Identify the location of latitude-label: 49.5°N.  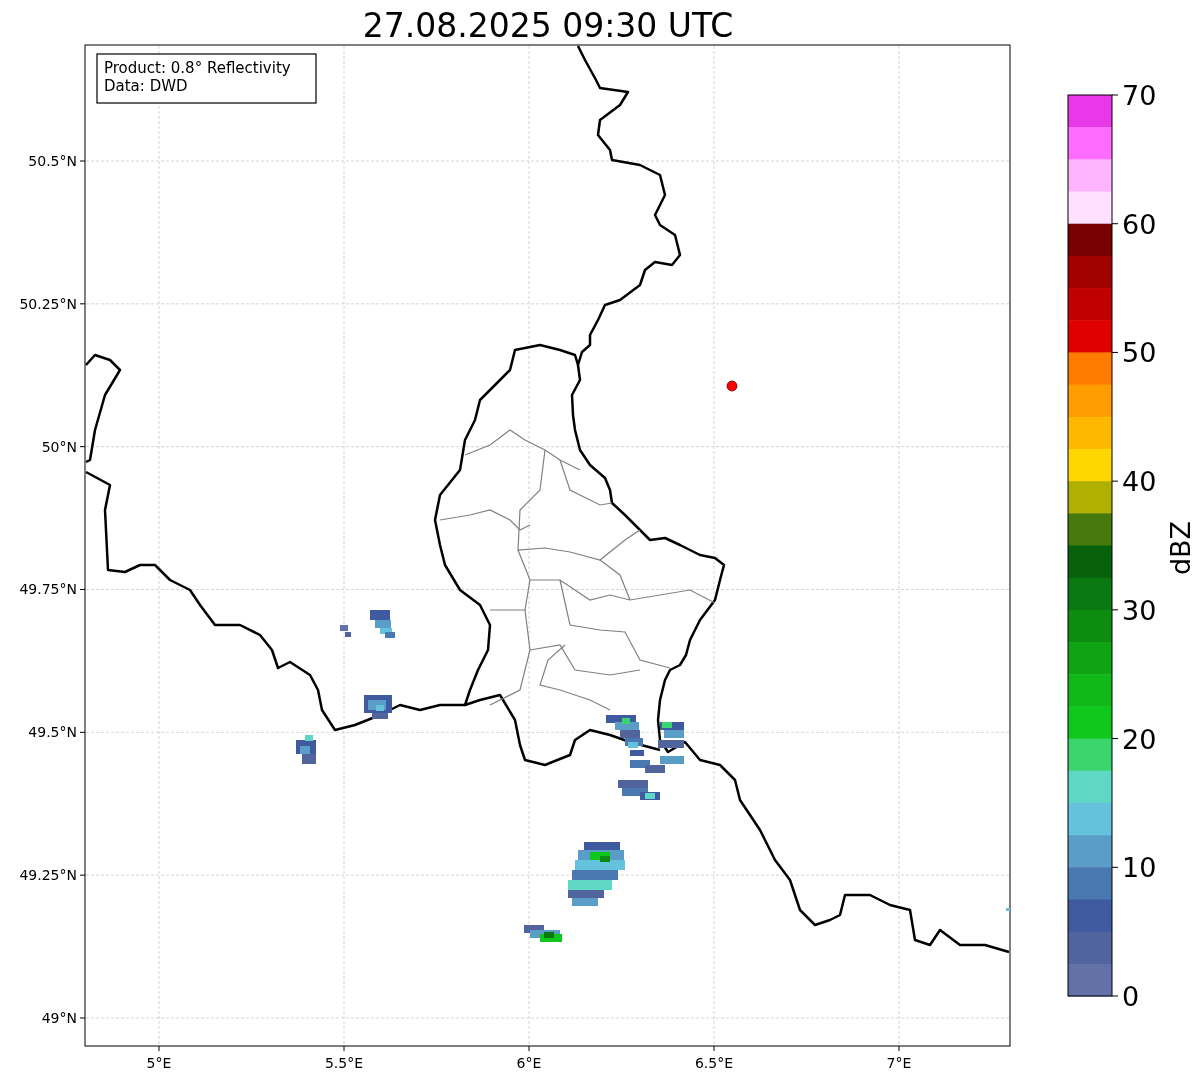
(52, 732).